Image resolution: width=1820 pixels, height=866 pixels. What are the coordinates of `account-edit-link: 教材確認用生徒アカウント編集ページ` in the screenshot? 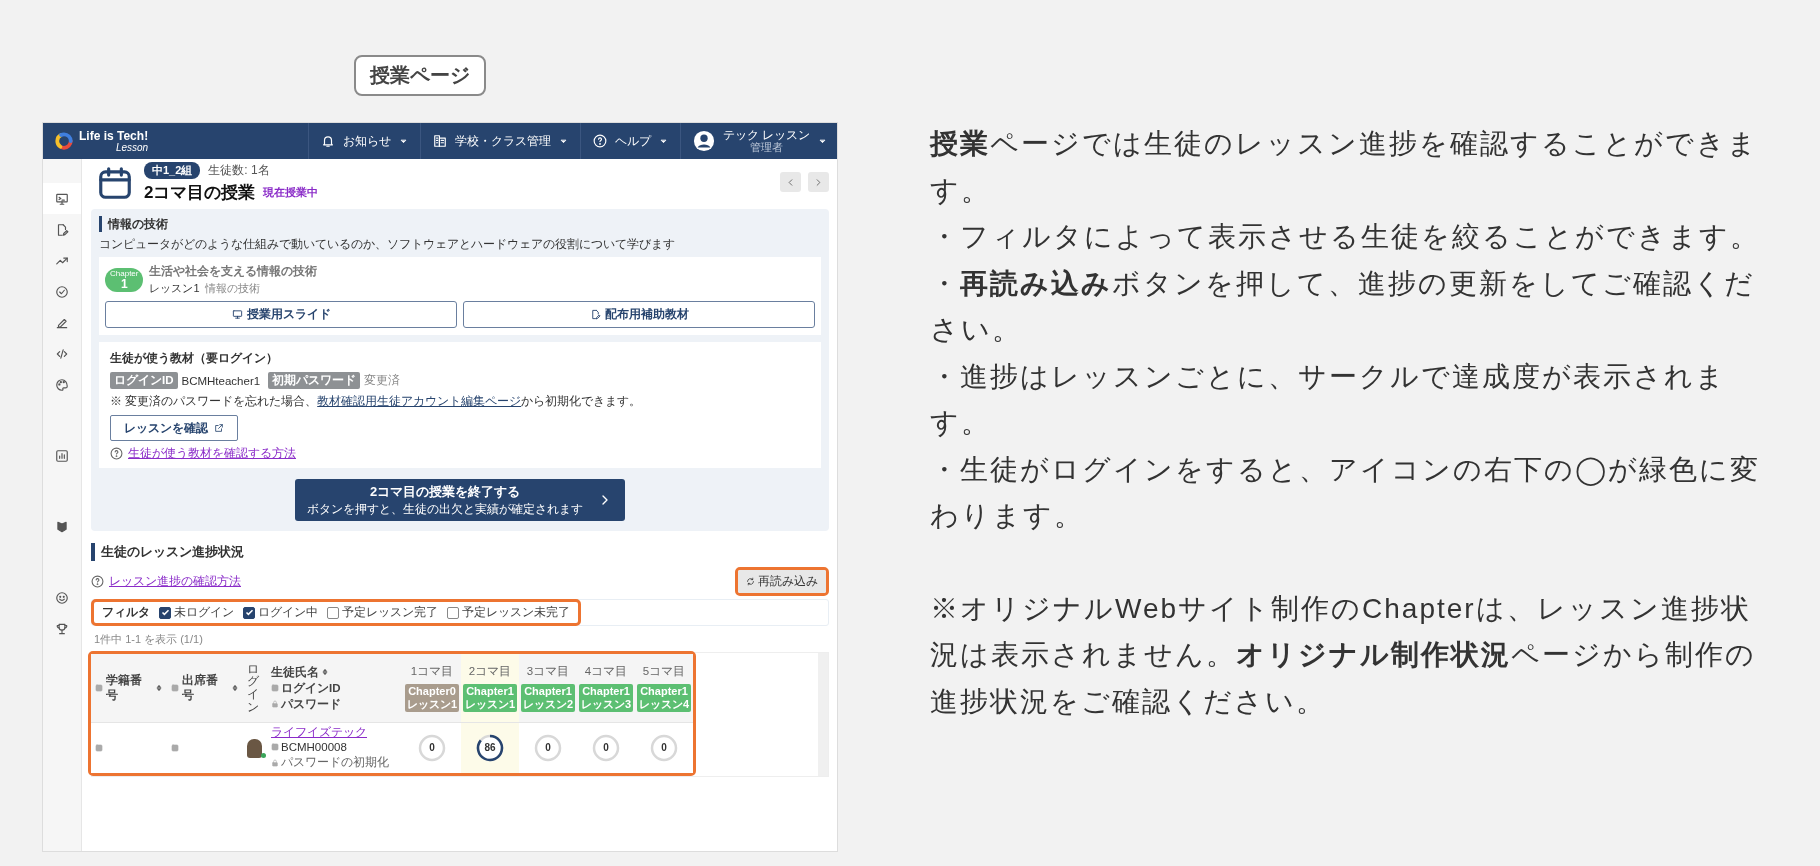 It's located at (419, 401).